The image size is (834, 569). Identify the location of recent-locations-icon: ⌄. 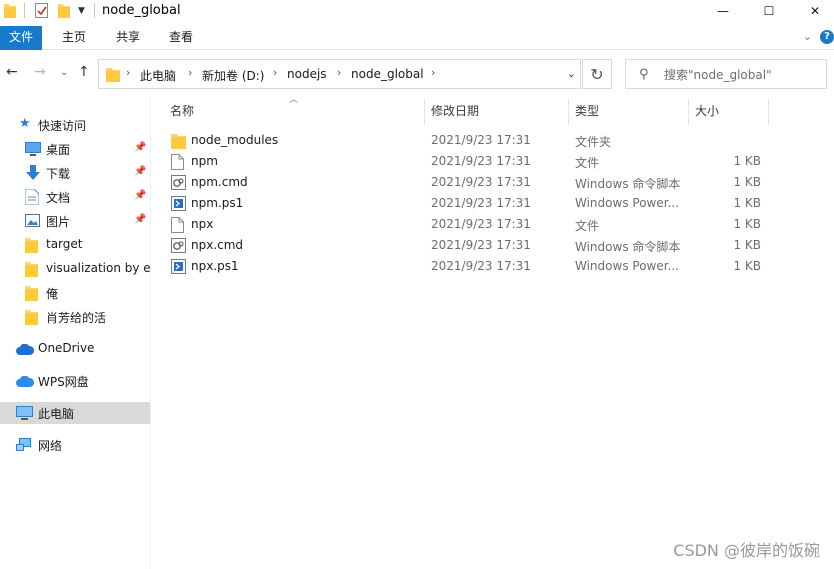
(64, 72).